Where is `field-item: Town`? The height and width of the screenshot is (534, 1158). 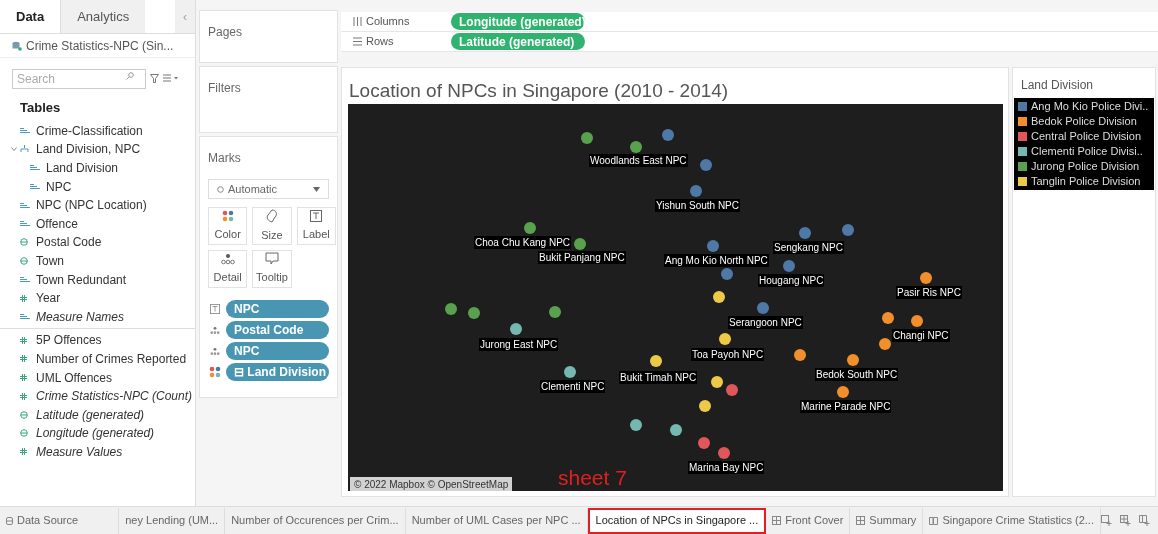
field-item: Town is located at coordinates (50, 260).